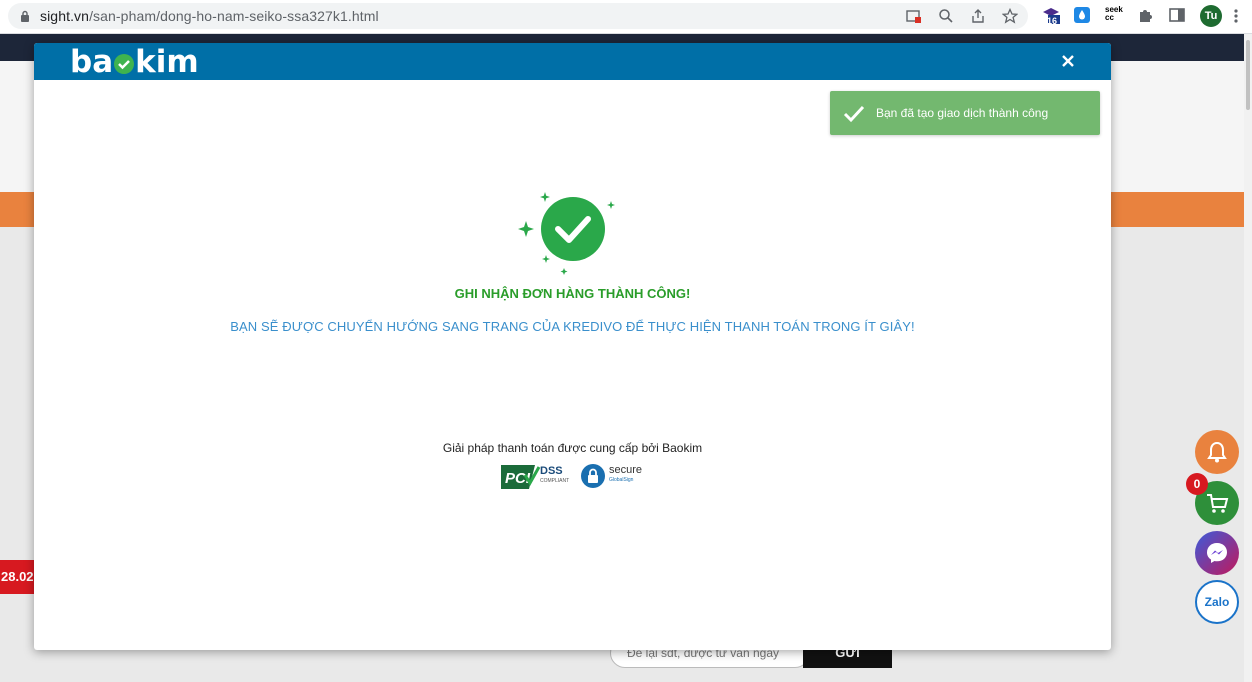  I want to click on bell-icon, so click(1217, 452).